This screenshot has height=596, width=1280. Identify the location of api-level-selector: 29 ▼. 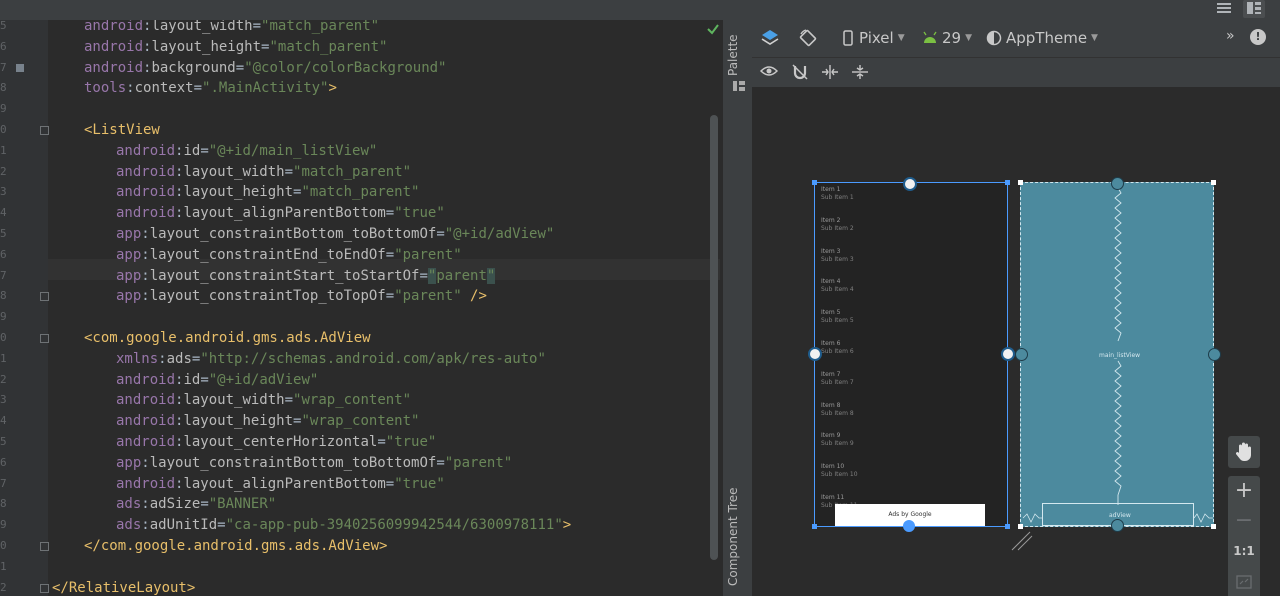
(947, 38).